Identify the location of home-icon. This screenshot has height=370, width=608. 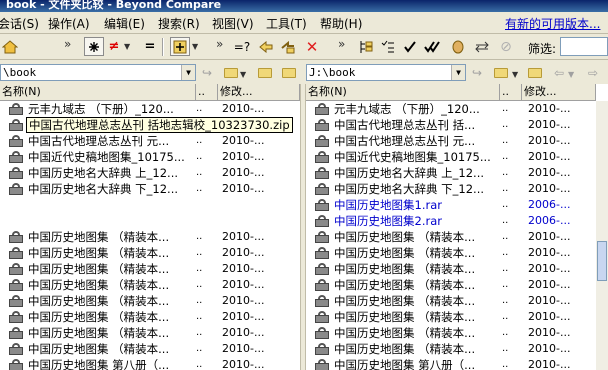
(10, 46).